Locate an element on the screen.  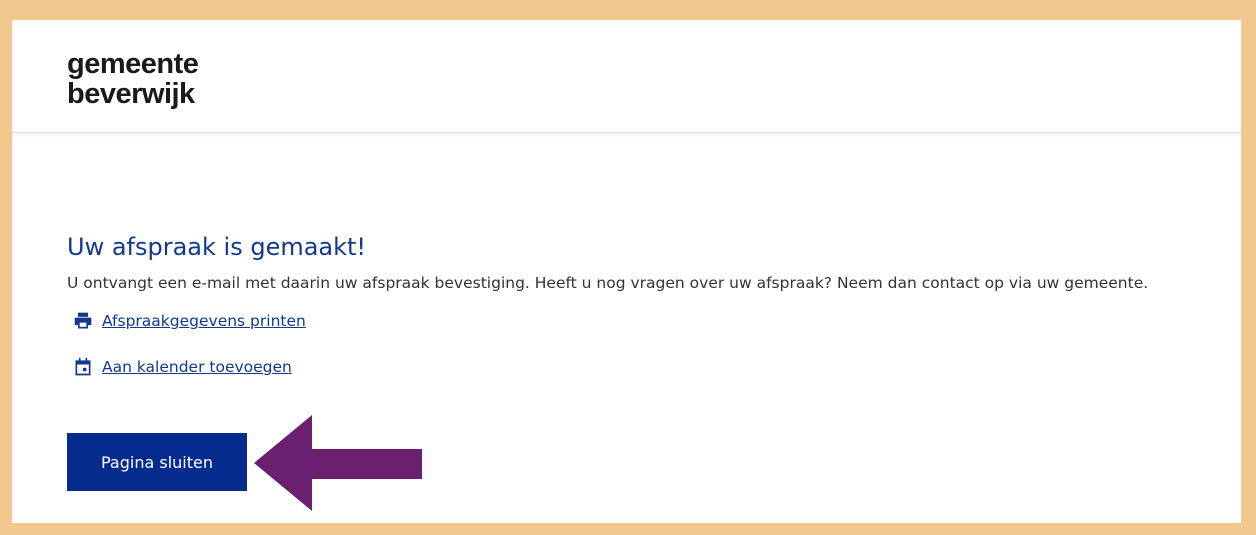
printer-icon is located at coordinates (83, 321).